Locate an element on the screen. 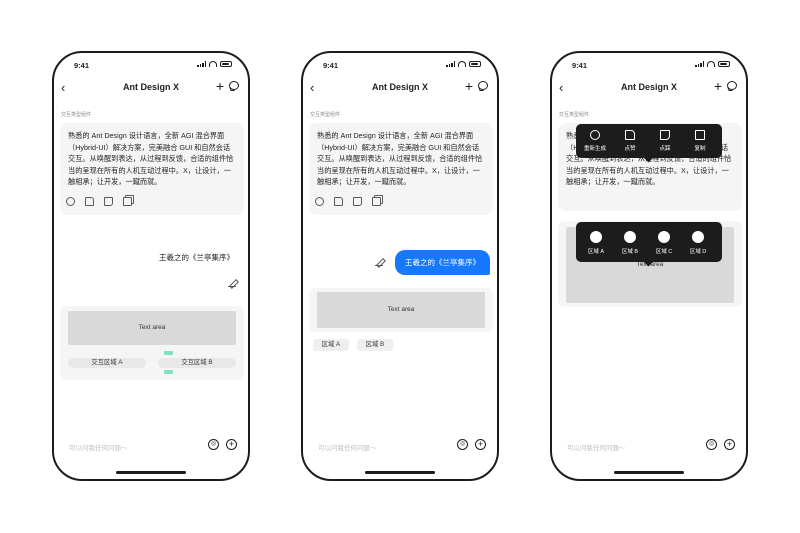 This screenshot has width=800, height=533. region-option-b: 区域 B is located at coordinates (630, 243).